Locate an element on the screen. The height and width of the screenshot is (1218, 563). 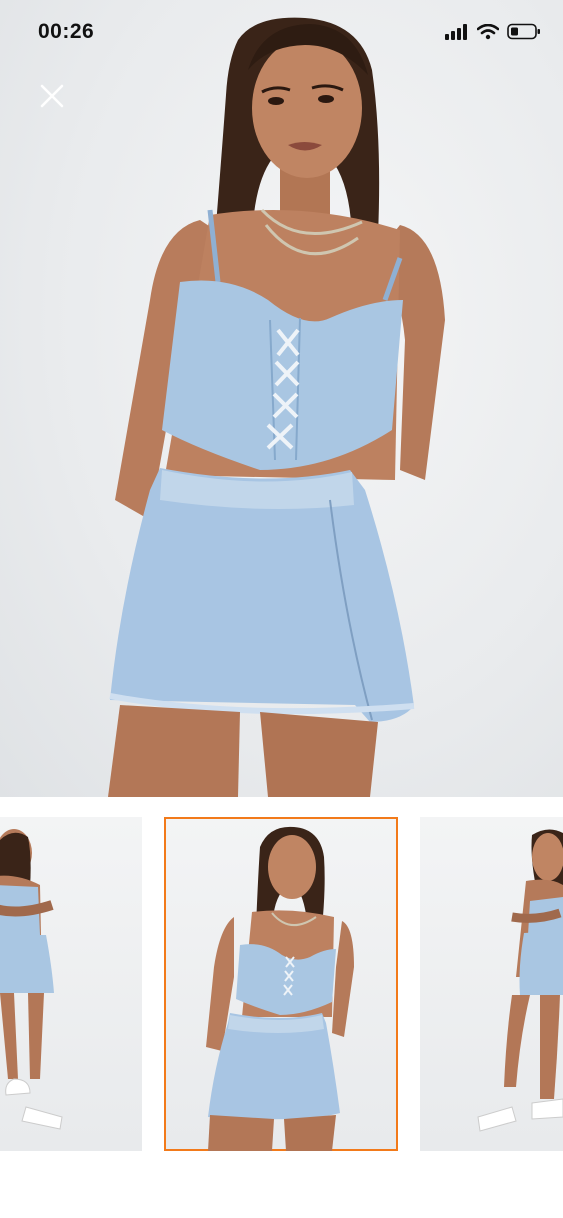
thumbnail-2-photo is located at coordinates (280, 988).